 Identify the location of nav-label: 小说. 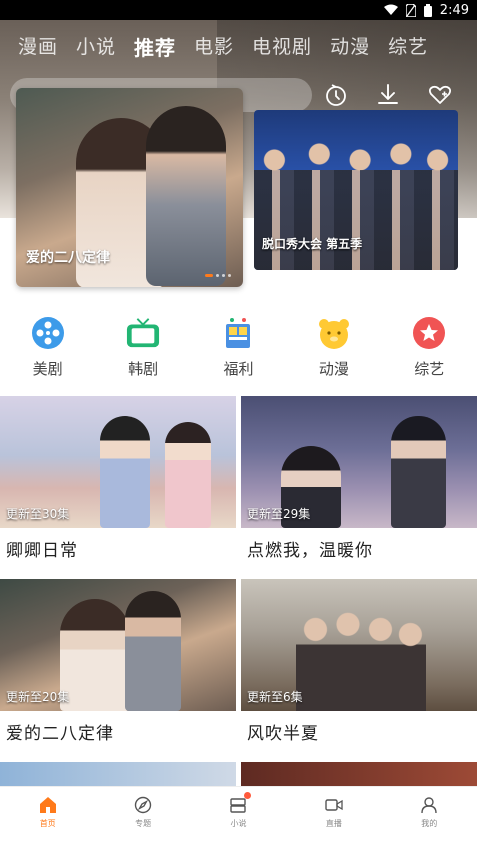
(238, 823).